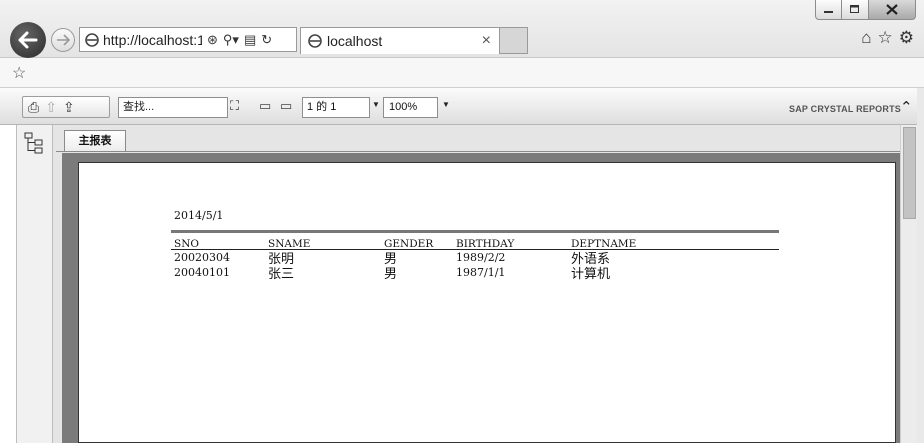 Image resolution: width=924 pixels, height=443 pixels. I want to click on header-rule-thick, so click(475, 231).